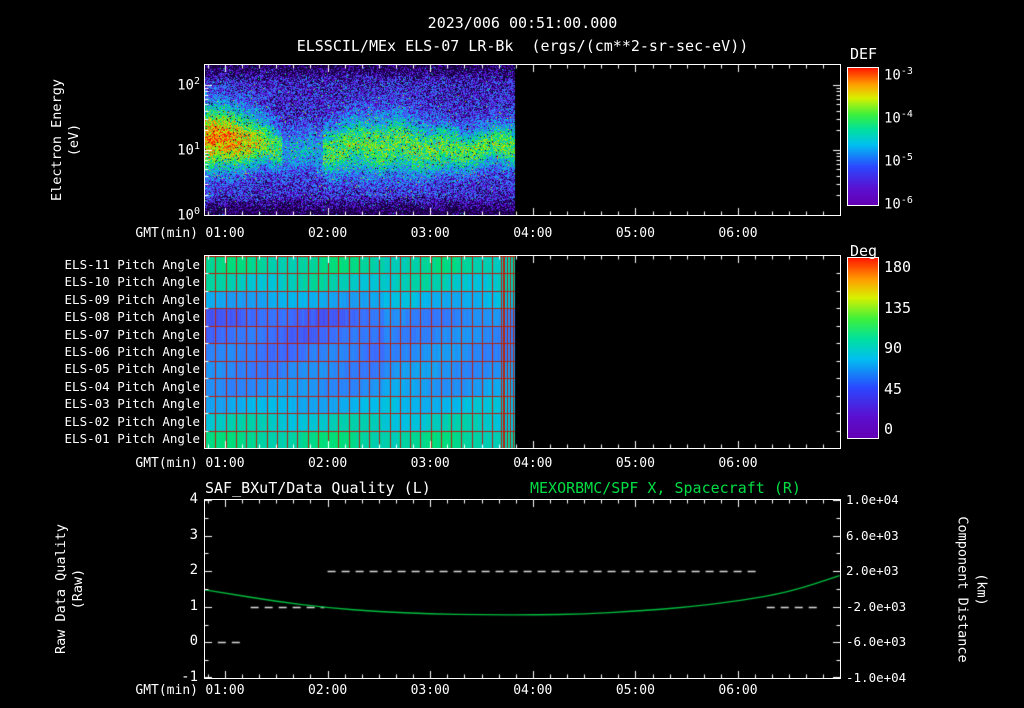 The image size is (1024, 708). What do you see at coordinates (430, 233) in the screenshot?
I see `x-tick-label-p1: 03:00` at bounding box center [430, 233].